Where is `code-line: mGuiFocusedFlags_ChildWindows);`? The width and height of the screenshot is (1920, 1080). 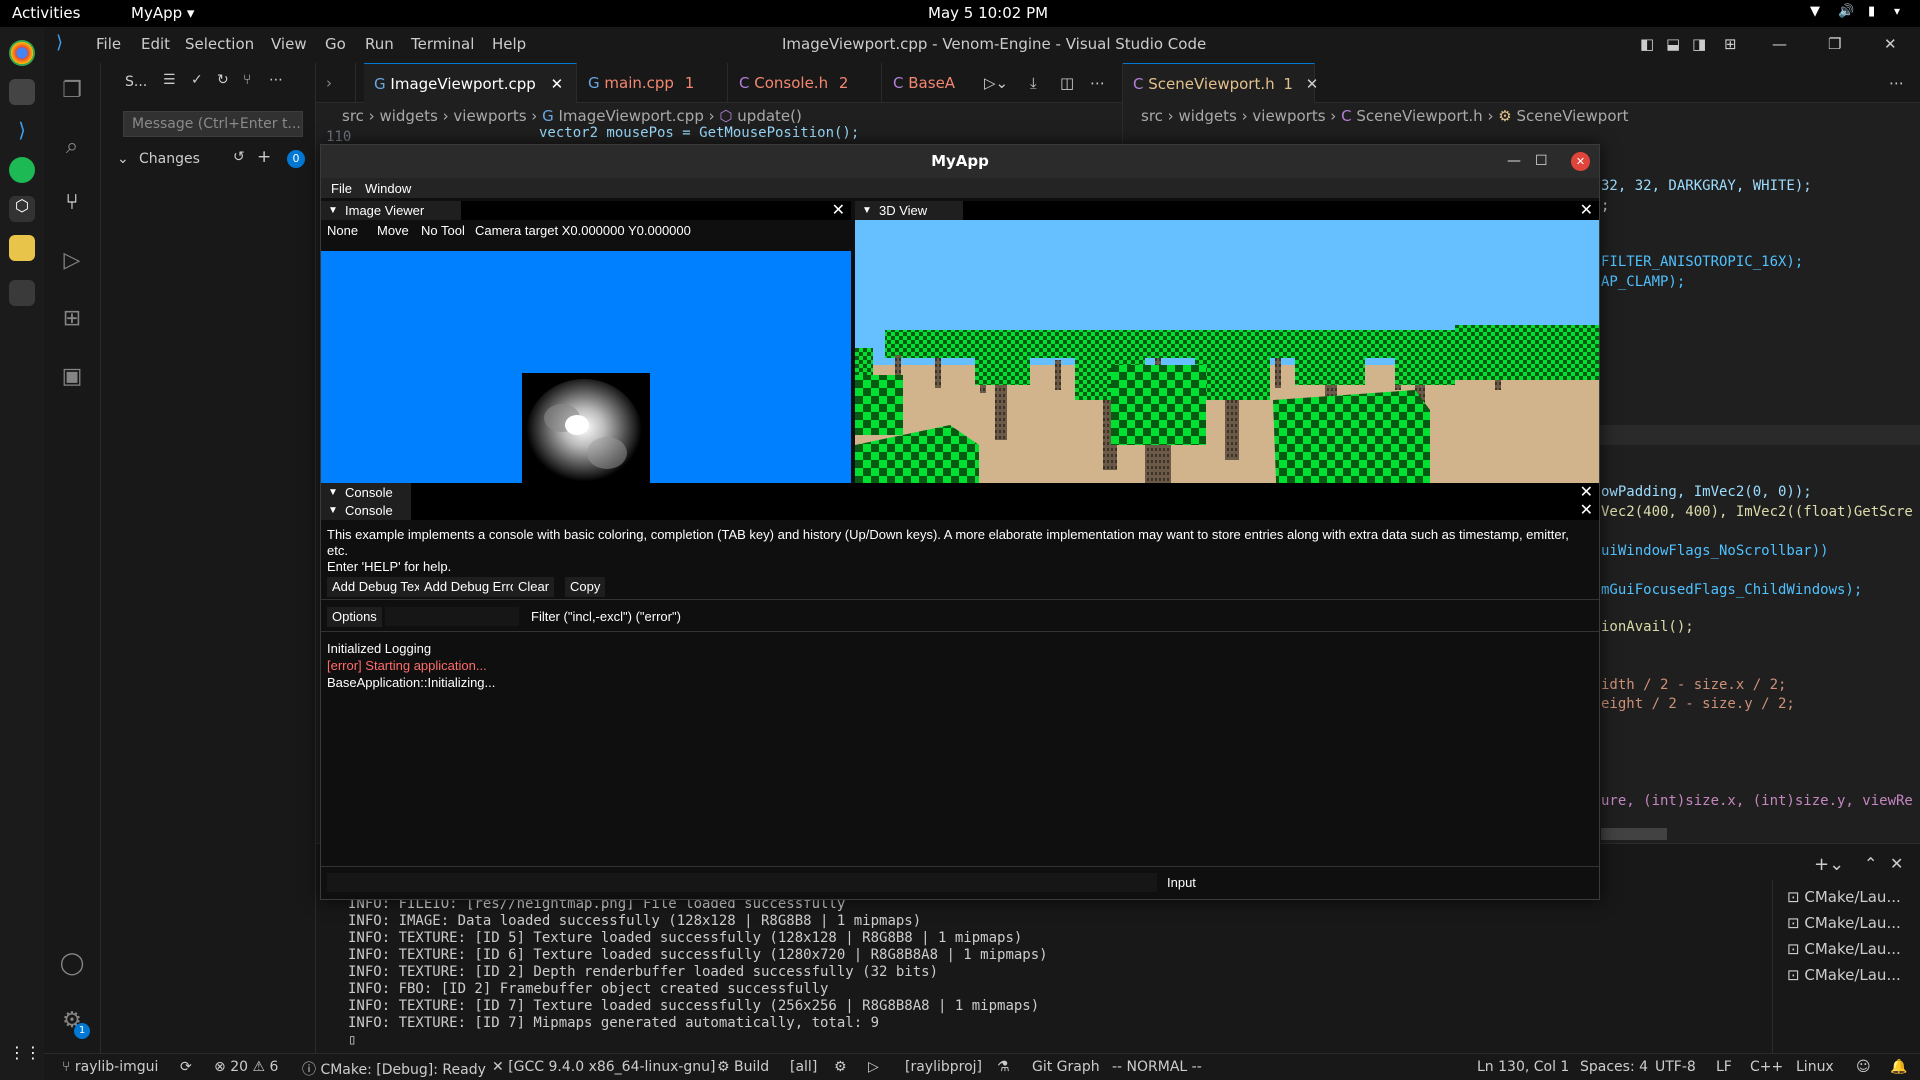
code-line: mGuiFocusedFlags_ChildWindows); is located at coordinates (1731, 590).